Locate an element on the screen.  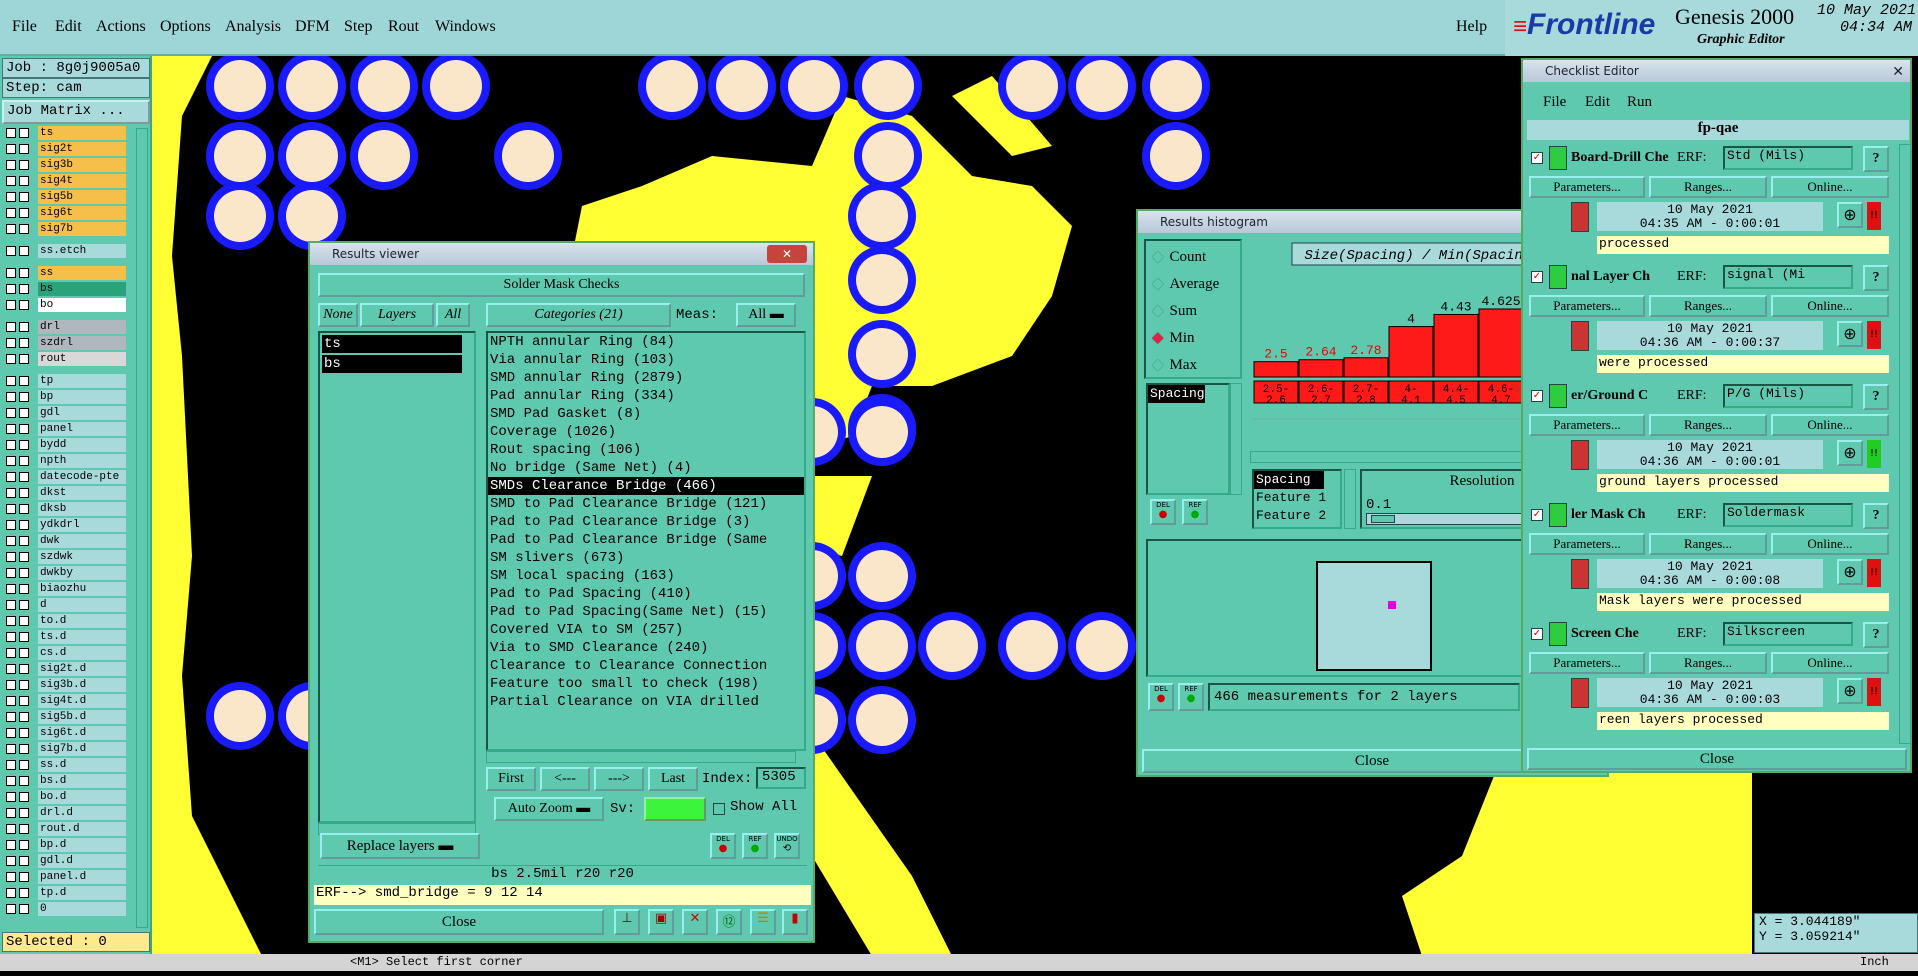
layer-row: gdl is located at coordinates (66, 413).